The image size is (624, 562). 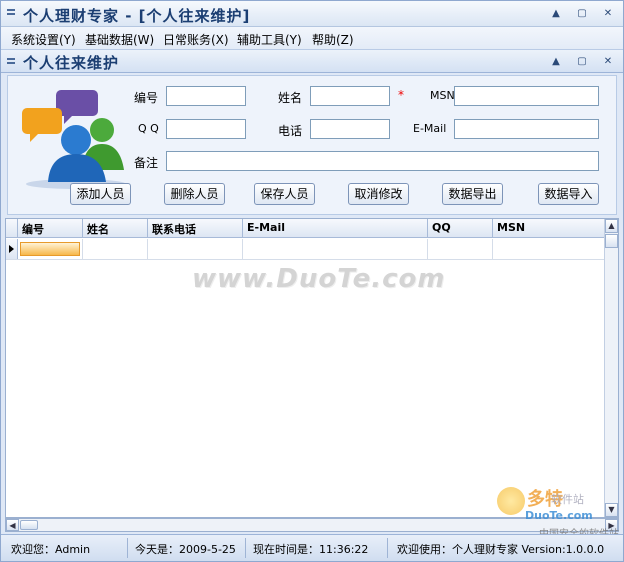 What do you see at coordinates (582, 62) in the screenshot?
I see `child-restore-icon: ▢` at bounding box center [582, 62].